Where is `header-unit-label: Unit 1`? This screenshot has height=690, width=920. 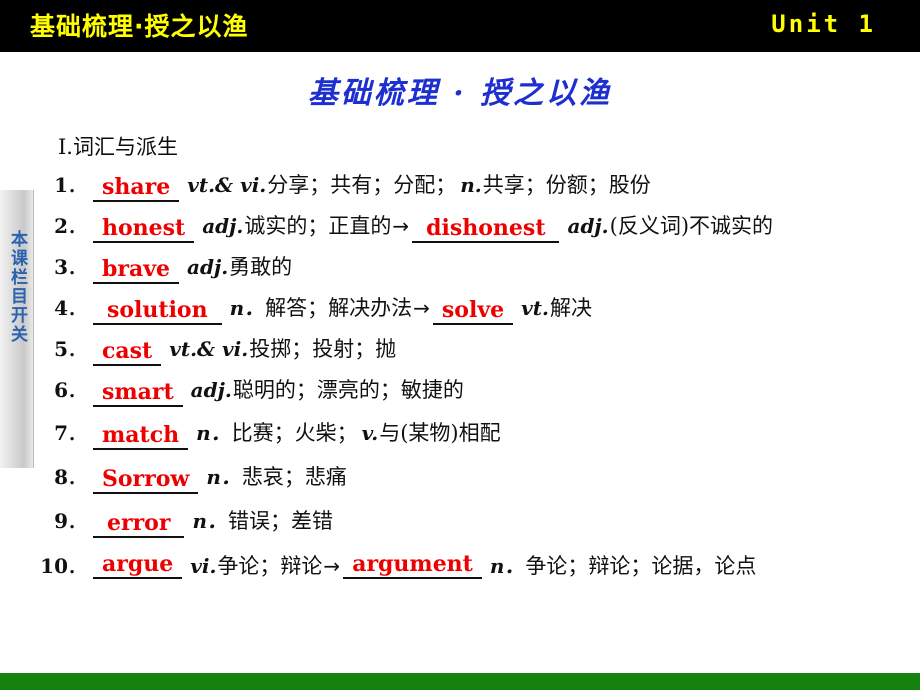
header-unit-label: Unit 1 is located at coordinates (823, 24).